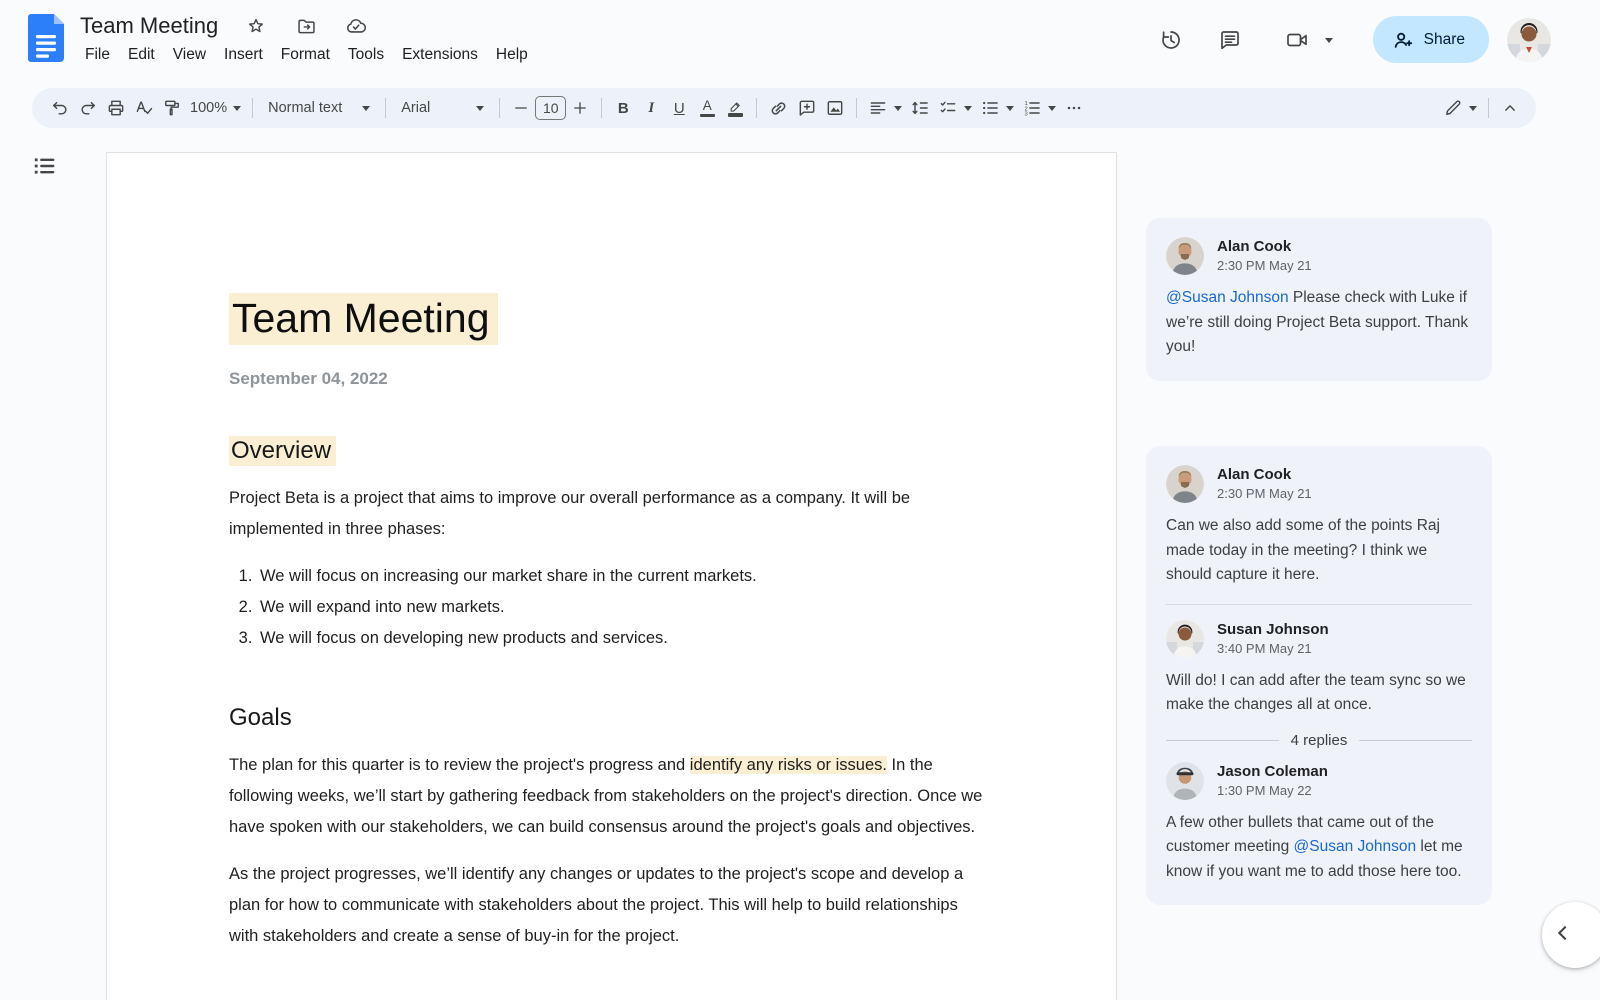 The height and width of the screenshot is (1000, 1600). Describe the element at coordinates (319, 108) in the screenshot. I see `paragraph-style-select: Normal text` at that location.